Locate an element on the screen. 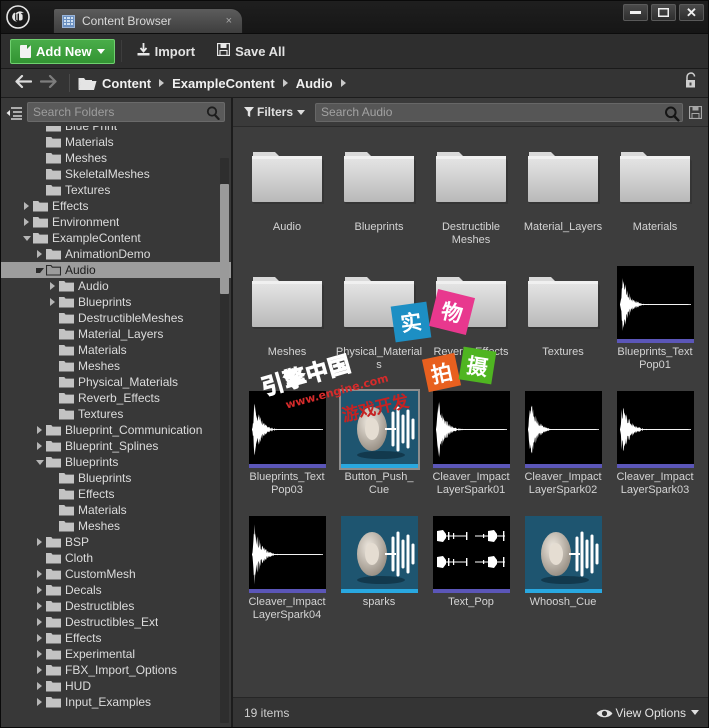 Image resolution: width=709 pixels, height=728 pixels. tree-options-icon is located at coordinates (14, 112).